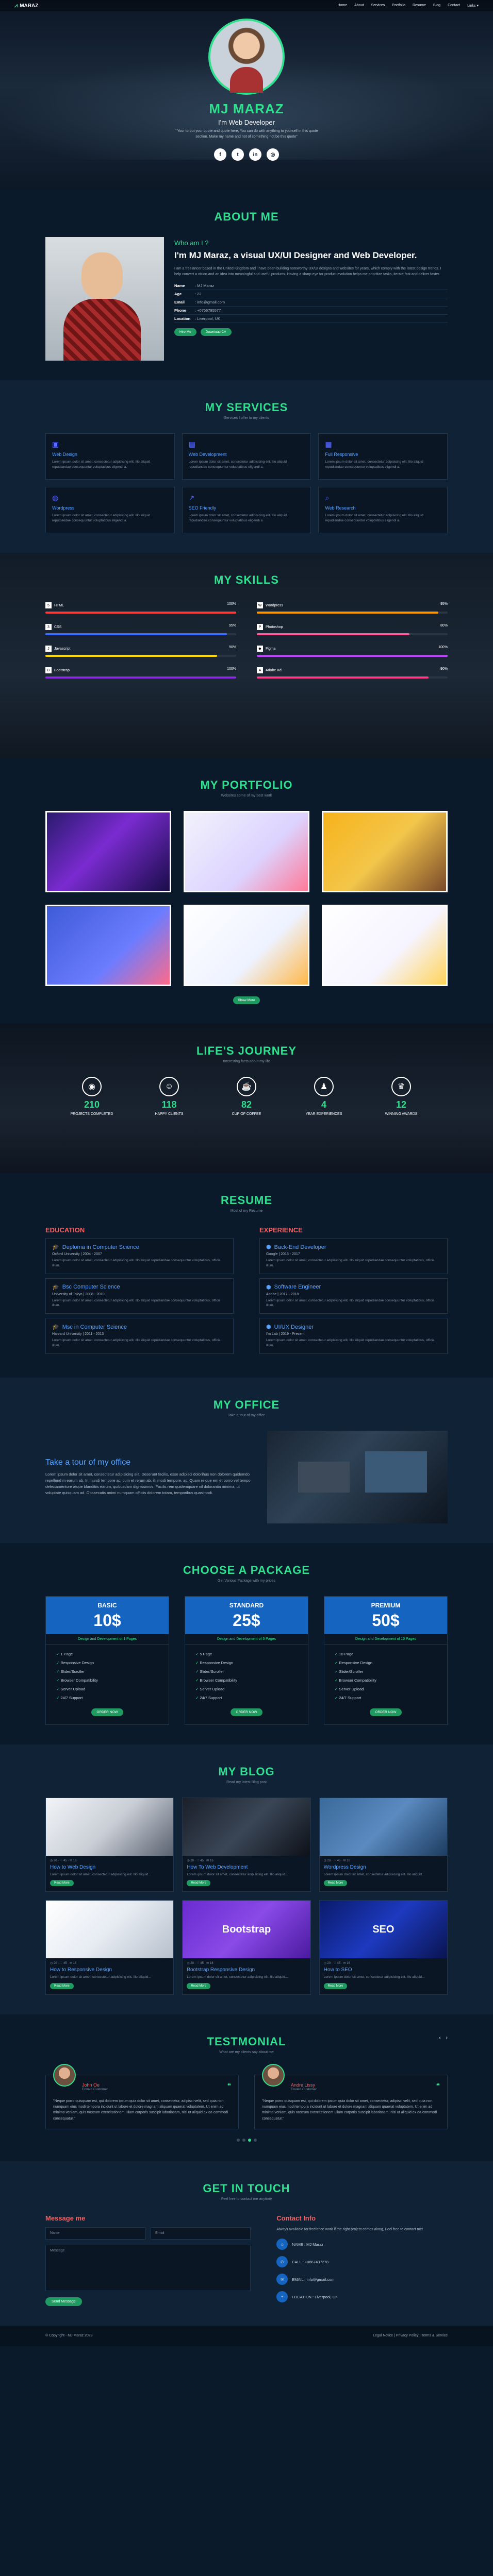  What do you see at coordinates (92, 1096) in the screenshot?
I see `stat-item: ◉ 210 PROJECTS COMPLETED` at bounding box center [92, 1096].